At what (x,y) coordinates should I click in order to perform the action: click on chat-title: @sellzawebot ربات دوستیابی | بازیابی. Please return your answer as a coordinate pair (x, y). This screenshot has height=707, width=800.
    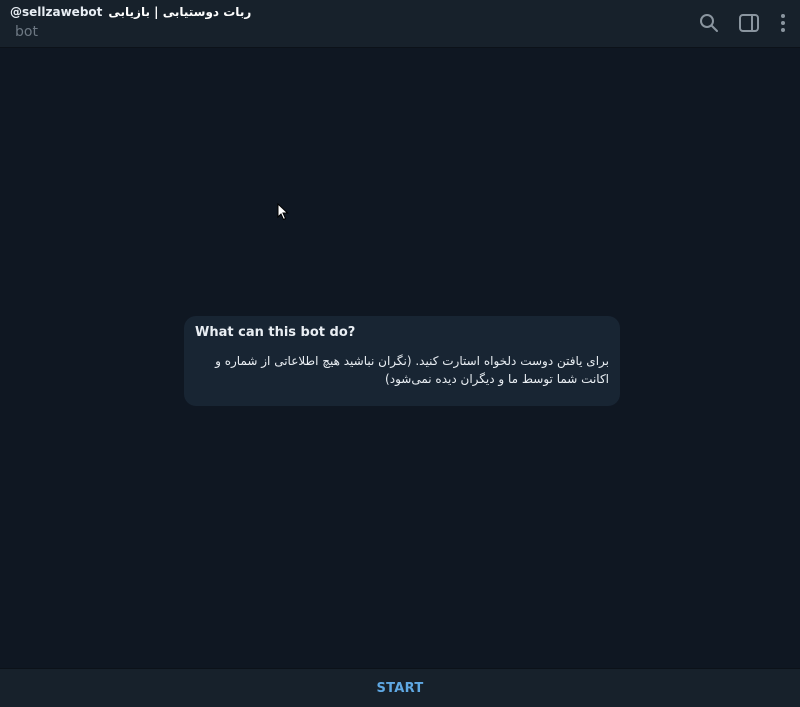
    Looking at the image, I should click on (130, 12).